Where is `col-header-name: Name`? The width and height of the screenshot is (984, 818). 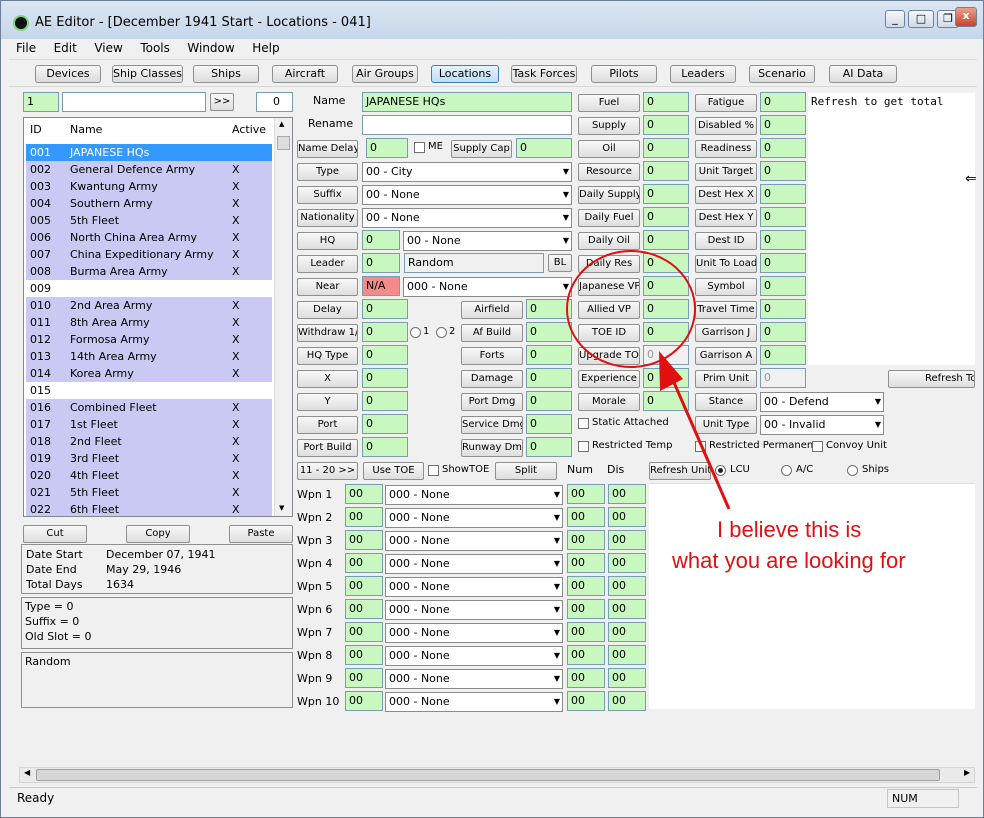 col-header-name: Name is located at coordinates (144, 130).